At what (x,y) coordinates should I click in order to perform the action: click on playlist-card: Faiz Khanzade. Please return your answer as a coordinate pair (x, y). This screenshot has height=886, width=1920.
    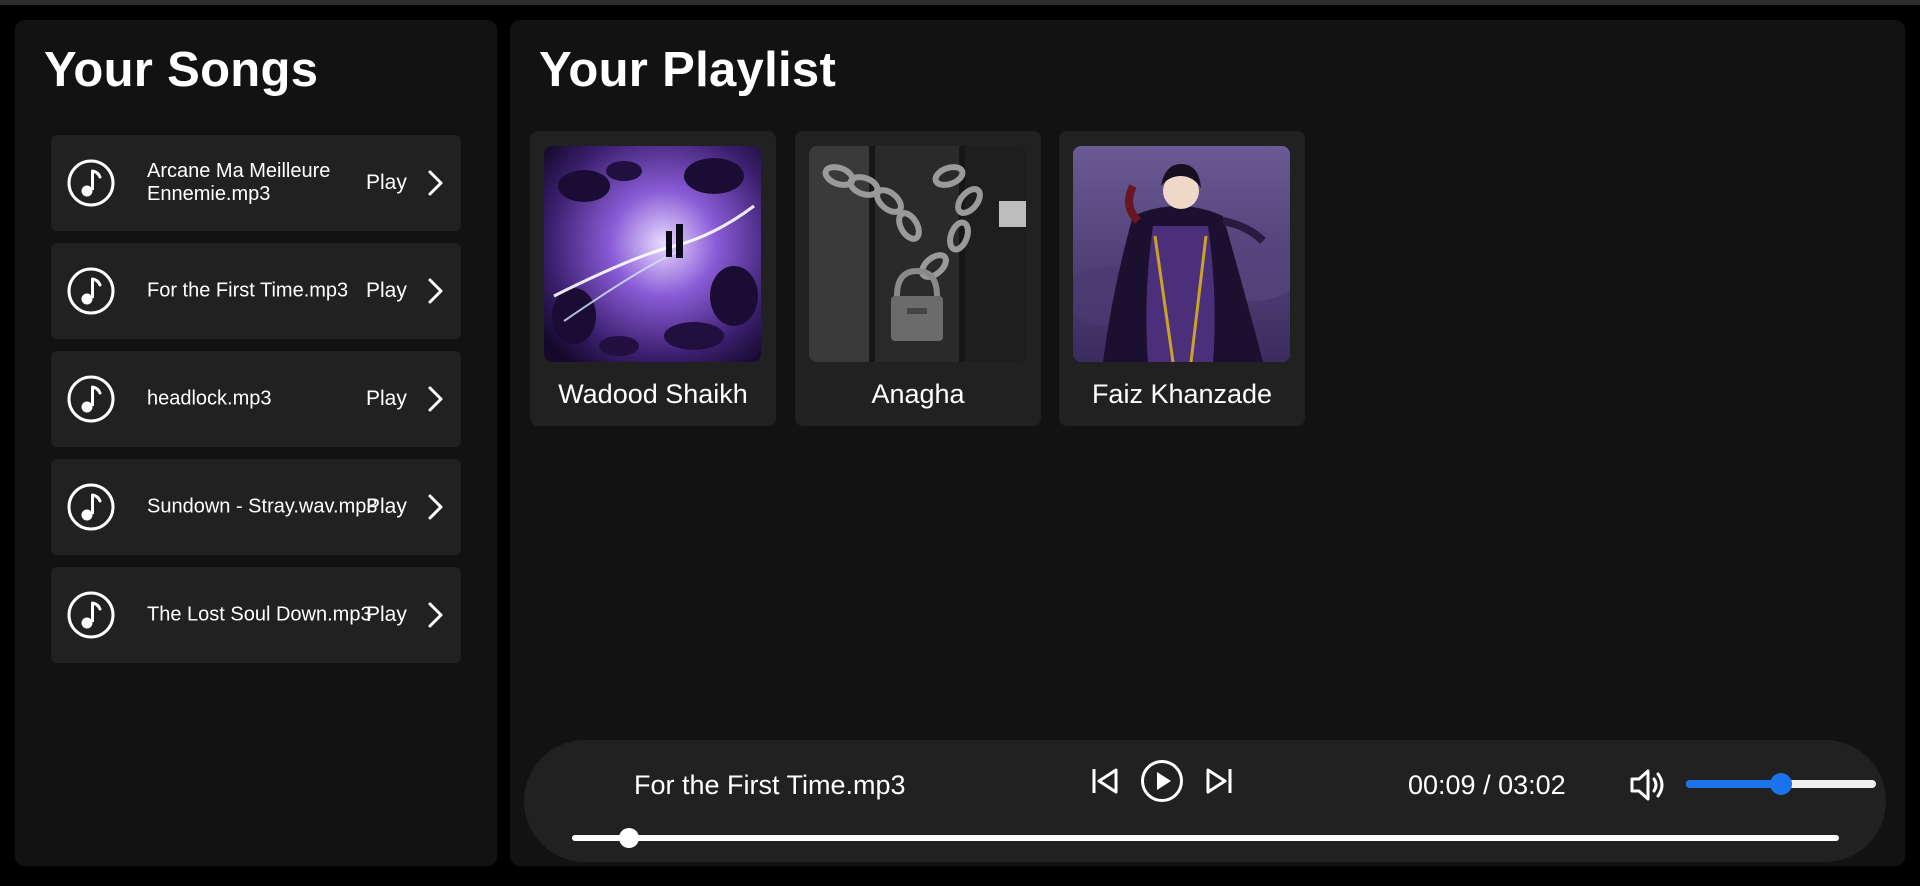
    Looking at the image, I should click on (1182, 278).